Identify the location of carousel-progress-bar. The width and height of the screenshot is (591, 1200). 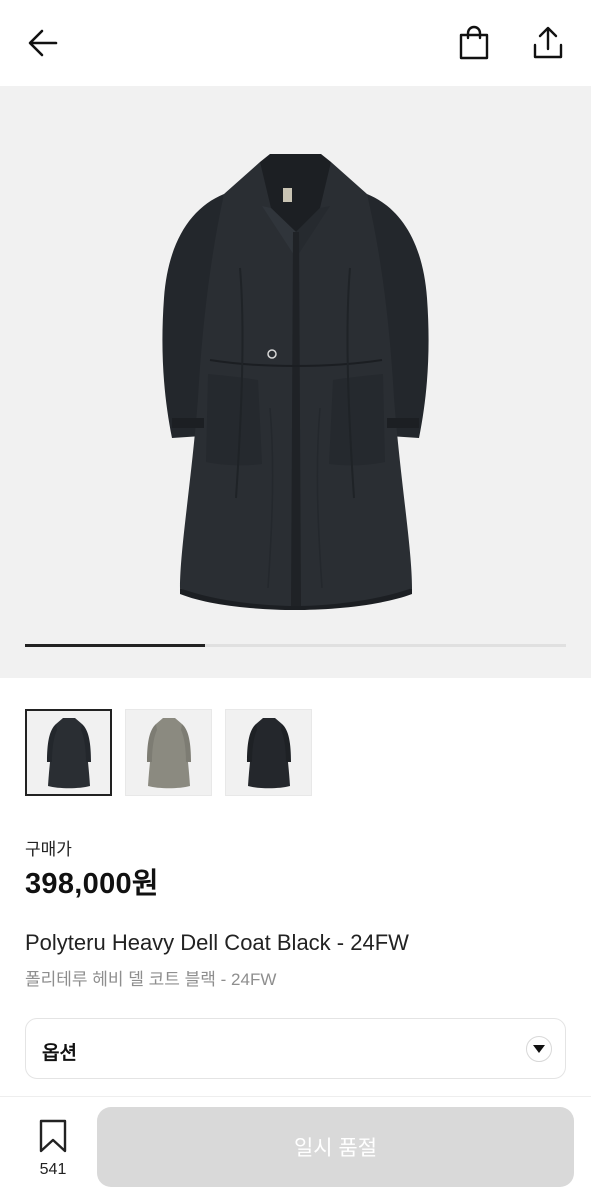
(295, 645).